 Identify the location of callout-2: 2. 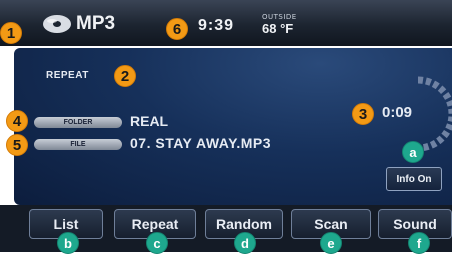
(125, 76).